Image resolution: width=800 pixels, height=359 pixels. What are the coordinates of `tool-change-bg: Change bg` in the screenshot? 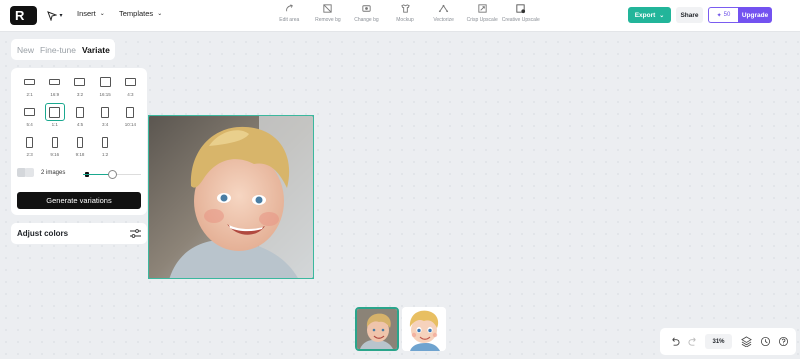 It's located at (366, 16).